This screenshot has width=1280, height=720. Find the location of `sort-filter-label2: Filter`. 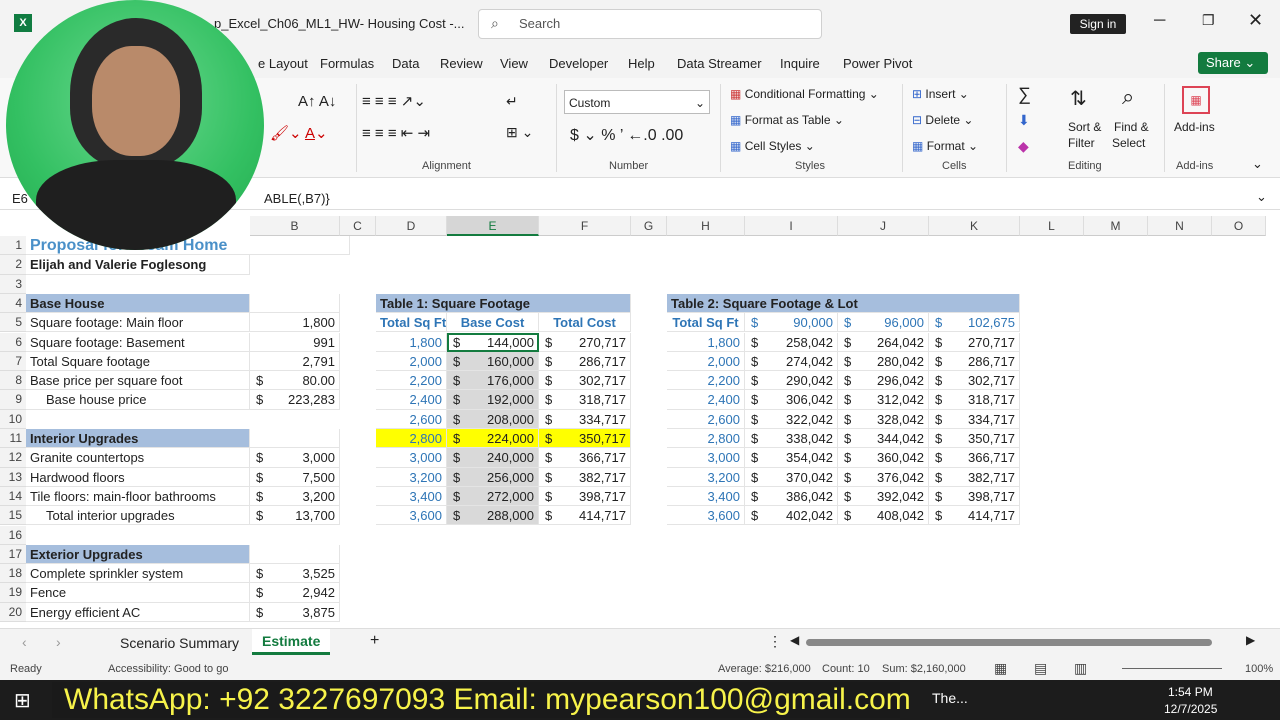

sort-filter-label2: Filter is located at coordinates (1081, 143).